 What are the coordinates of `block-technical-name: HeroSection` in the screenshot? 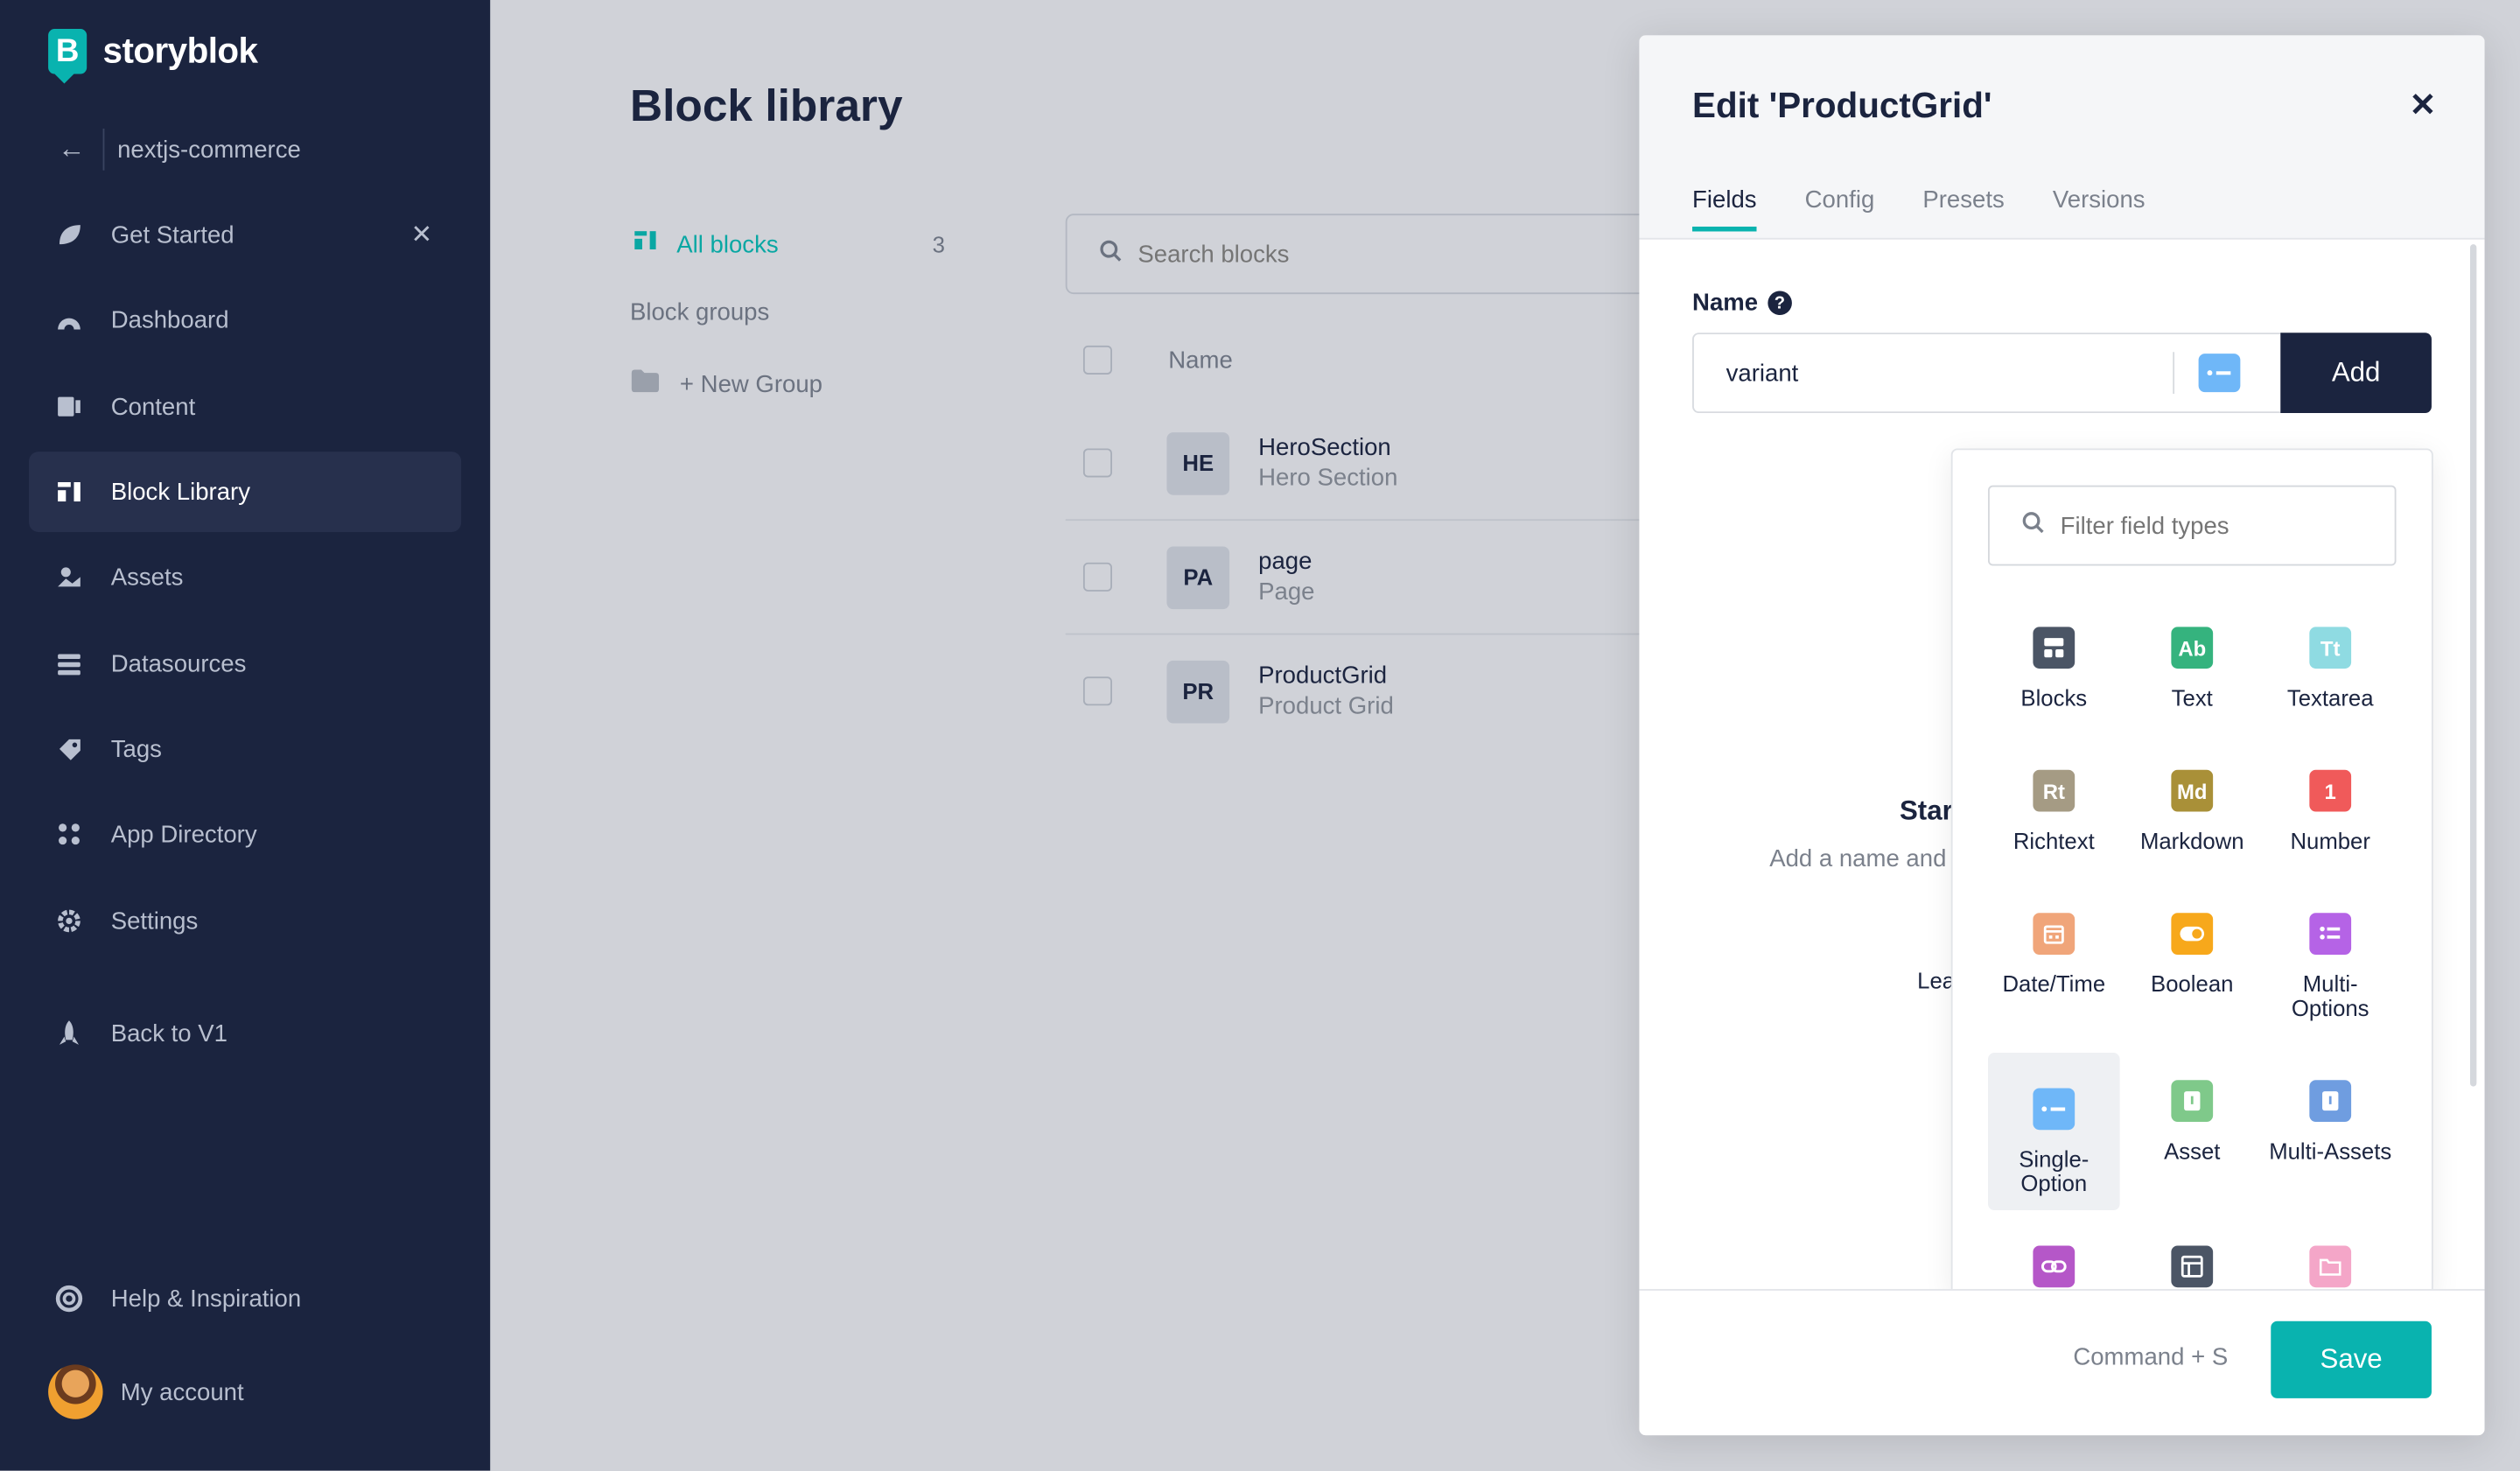 It's located at (1324, 447).